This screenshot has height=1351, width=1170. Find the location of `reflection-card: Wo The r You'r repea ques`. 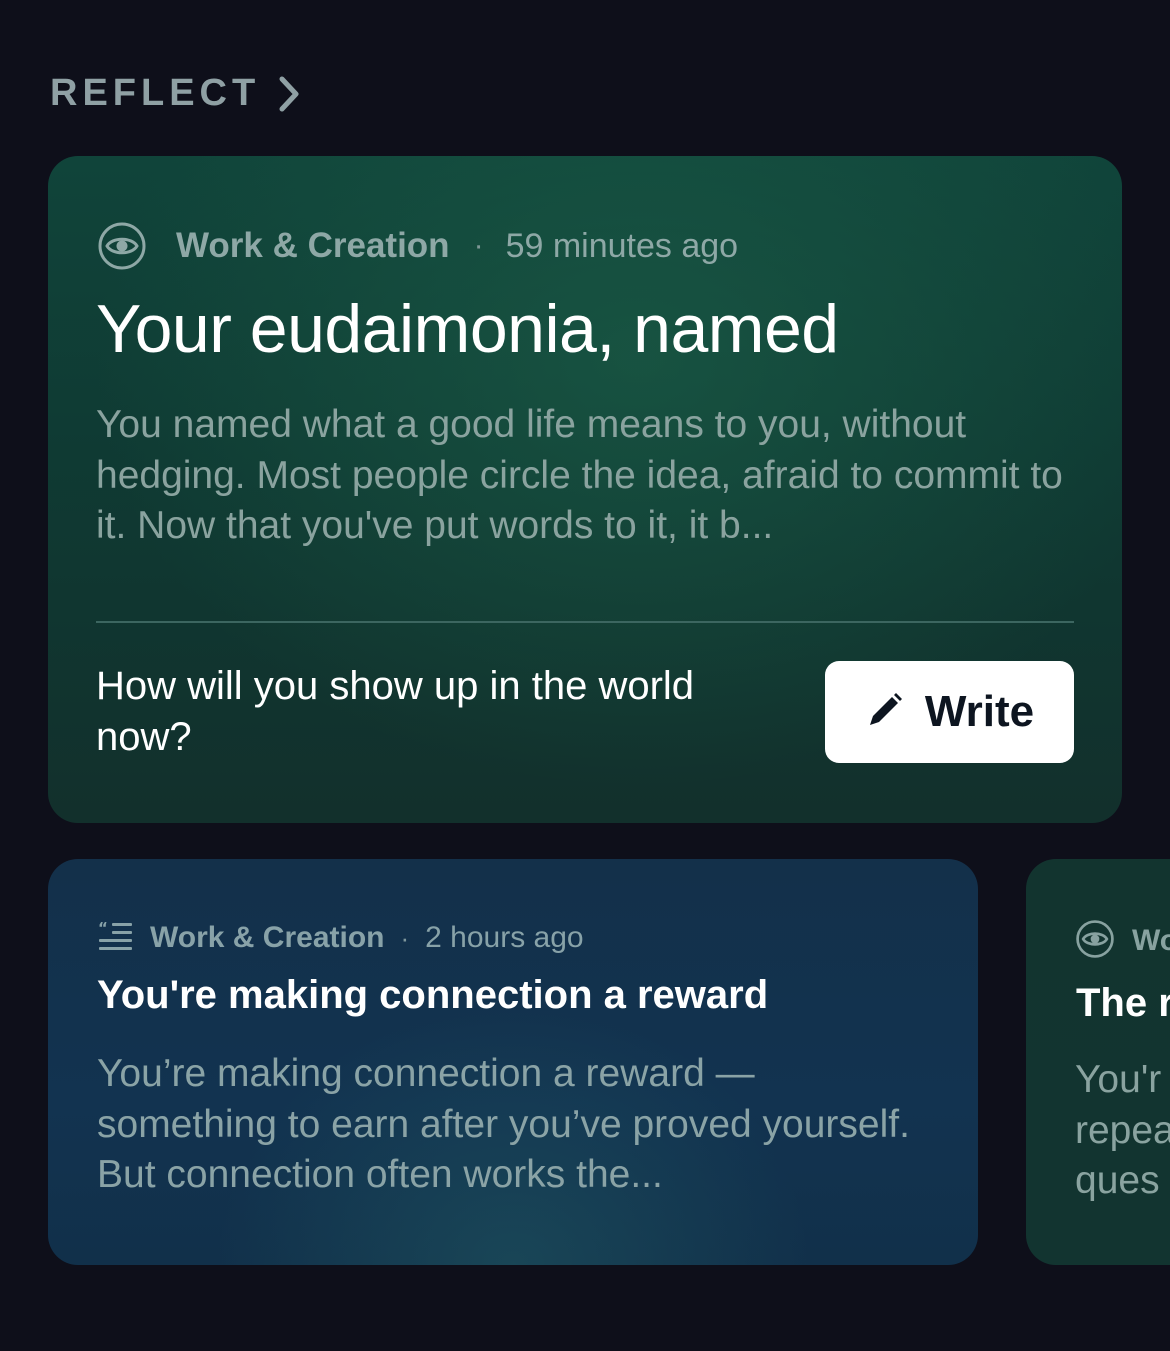

reflection-card: Wo The r You'r repea ques is located at coordinates (1098, 1062).